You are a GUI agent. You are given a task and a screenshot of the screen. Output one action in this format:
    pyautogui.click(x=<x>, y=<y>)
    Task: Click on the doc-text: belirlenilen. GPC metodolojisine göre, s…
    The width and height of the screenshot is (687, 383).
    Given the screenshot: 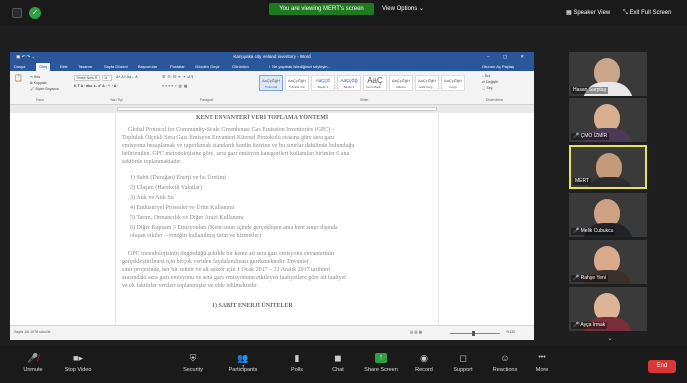 What is the action you would take?
    pyautogui.click(x=236, y=154)
    